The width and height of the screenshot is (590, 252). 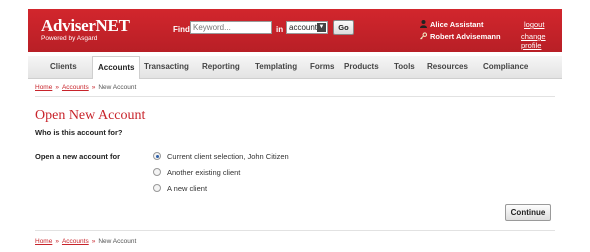 What do you see at coordinates (85, 25) in the screenshot?
I see `brand-name: AdviserNET` at bounding box center [85, 25].